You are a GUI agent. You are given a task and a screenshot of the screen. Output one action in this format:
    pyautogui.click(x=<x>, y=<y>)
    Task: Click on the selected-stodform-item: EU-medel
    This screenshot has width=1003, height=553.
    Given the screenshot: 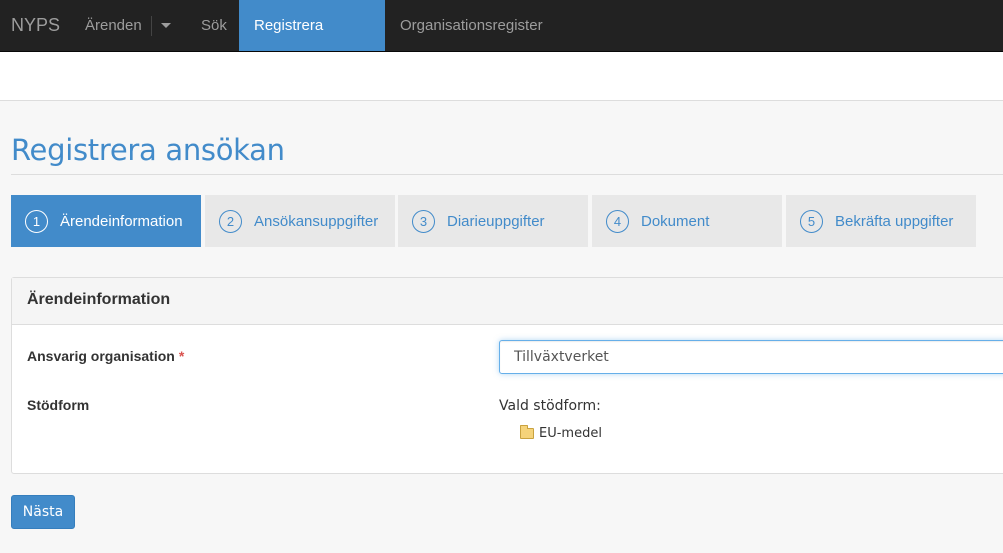 What is the action you would take?
    pyautogui.click(x=570, y=433)
    